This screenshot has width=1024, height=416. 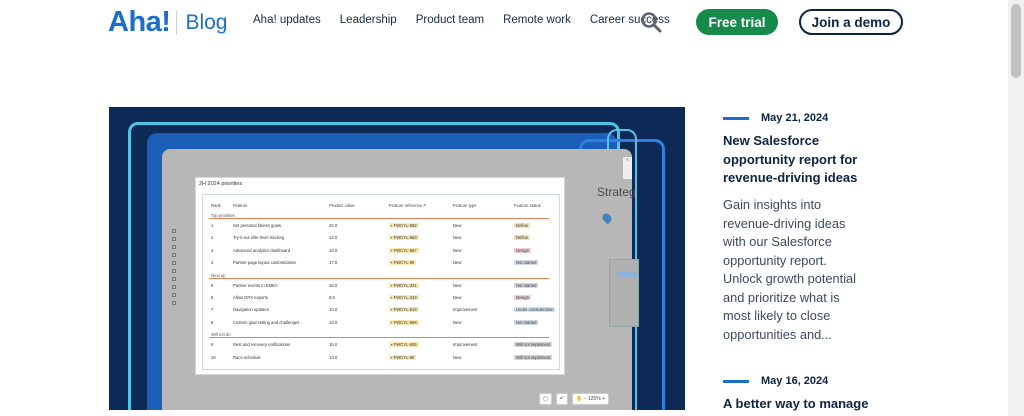 What do you see at coordinates (790, 278) in the screenshot?
I see `excerpt-line: Unlock growth potential` at bounding box center [790, 278].